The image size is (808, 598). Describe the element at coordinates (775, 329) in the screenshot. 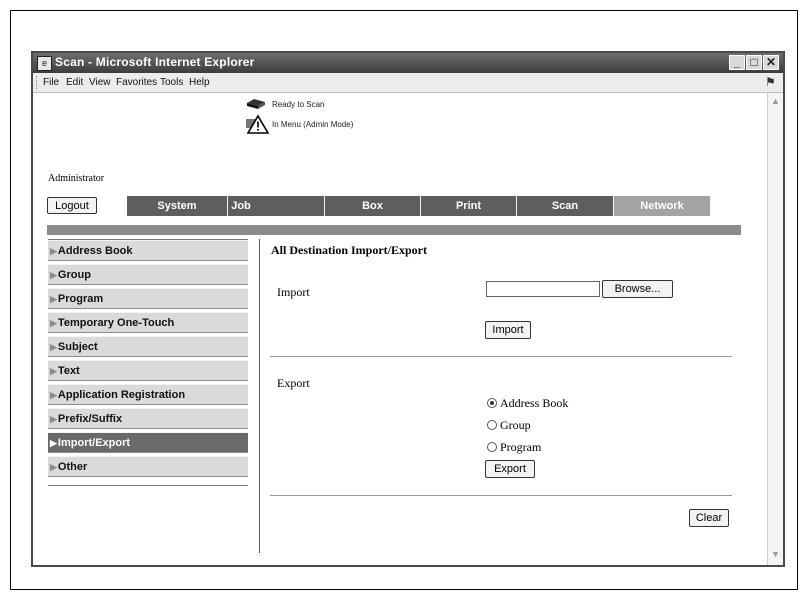

I see `vertical-scrollbar: ▲ ▼` at that location.